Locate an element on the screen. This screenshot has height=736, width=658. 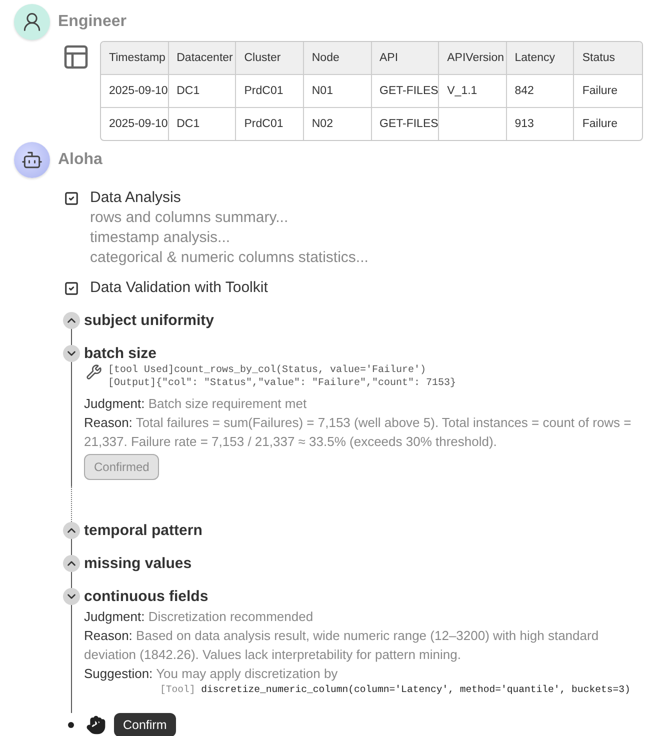
wrench-icon is located at coordinates (94, 372).